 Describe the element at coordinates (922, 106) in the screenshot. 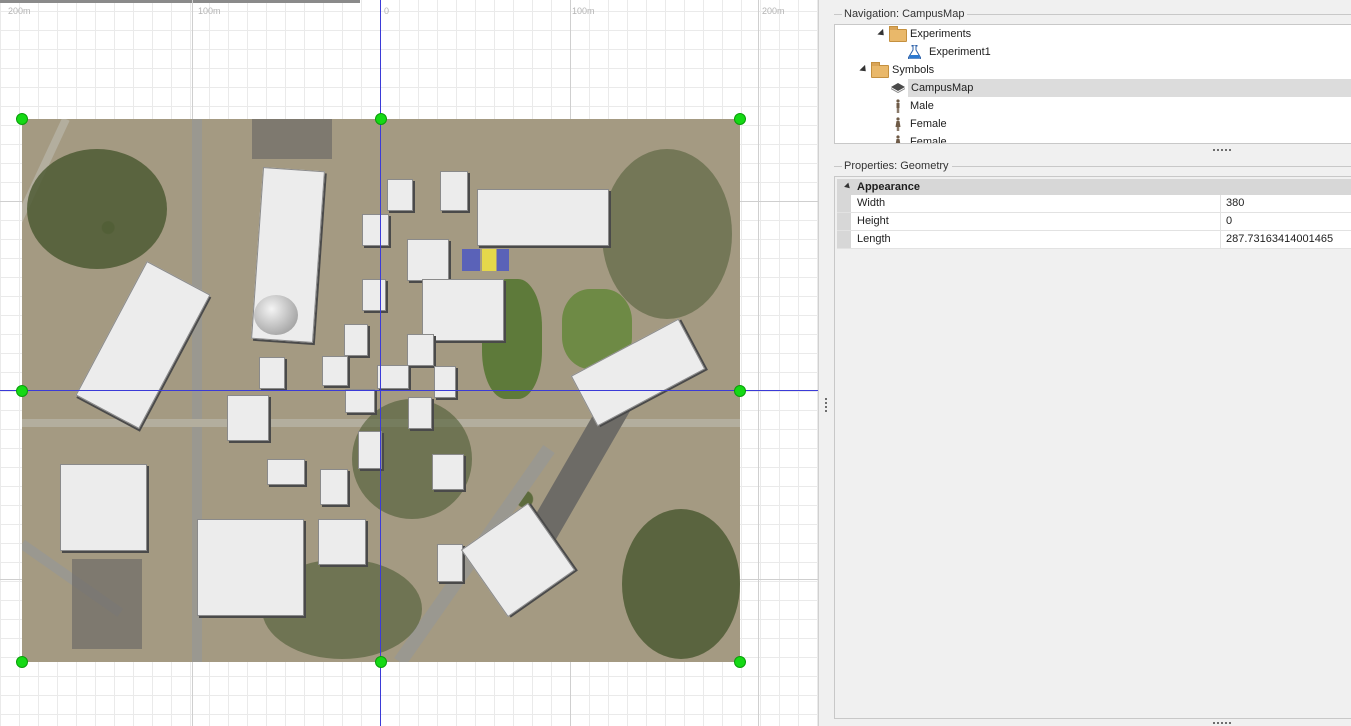

I see `tree-item-label: Male` at that location.